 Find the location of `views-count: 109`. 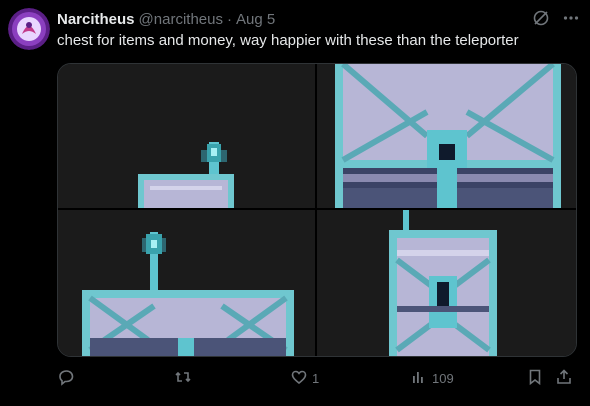

views-count: 109 is located at coordinates (443, 378).